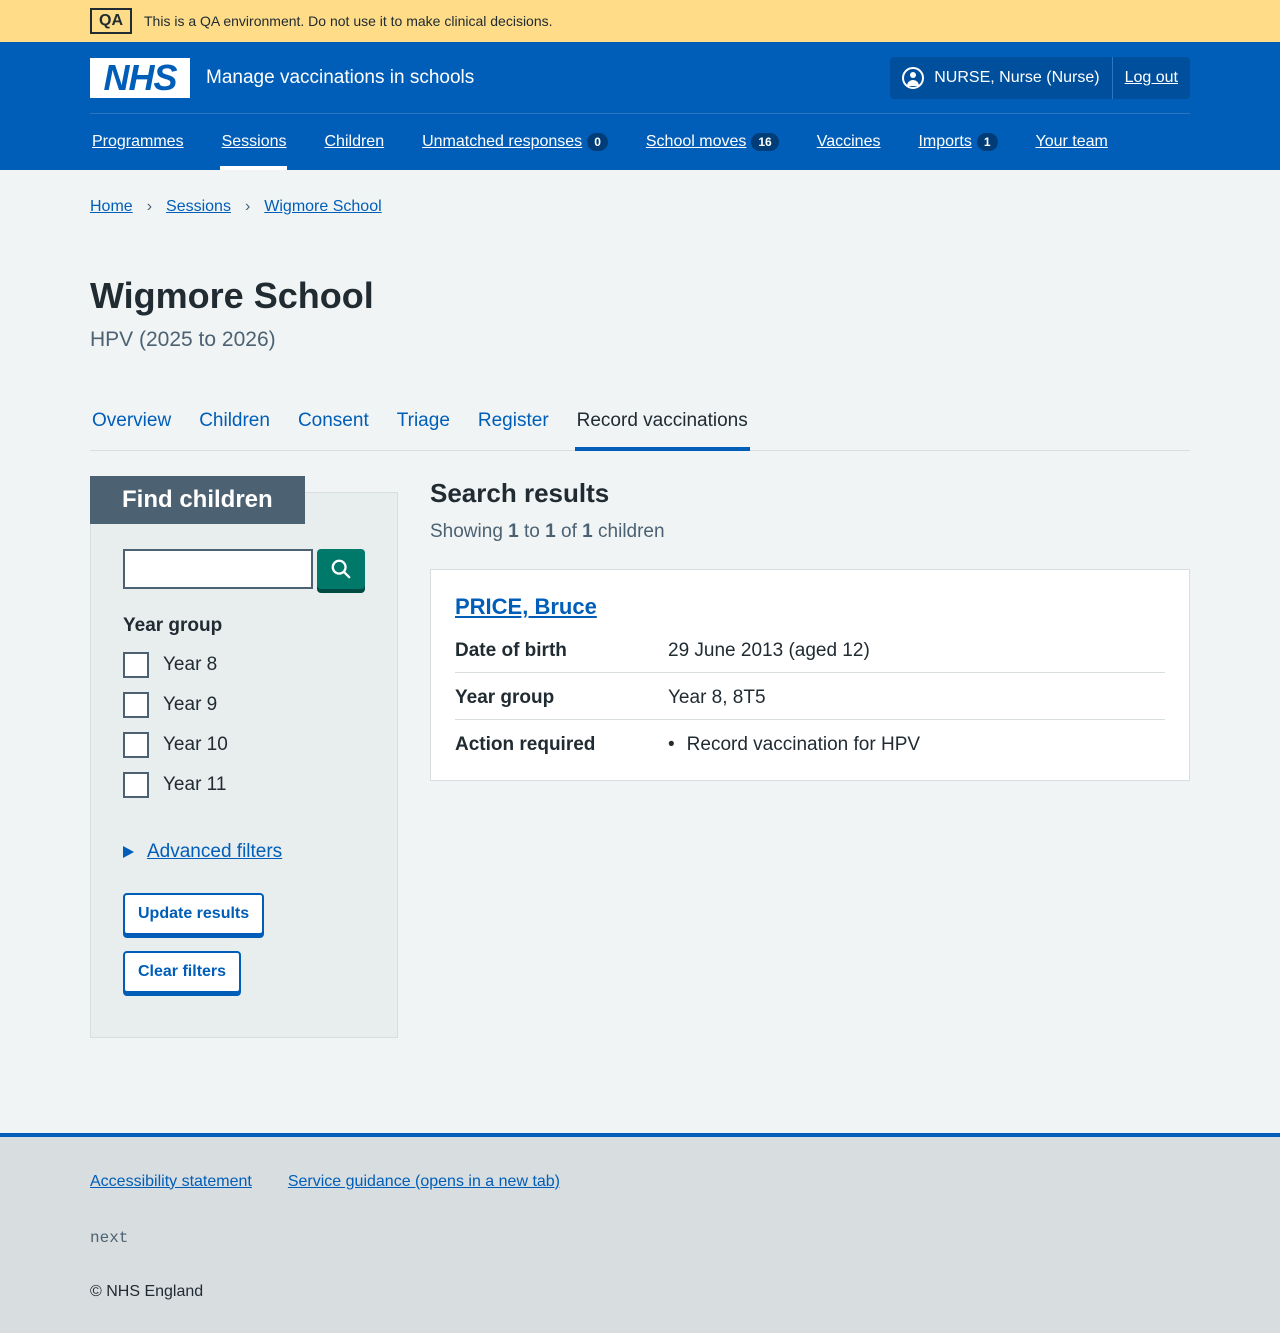 This screenshot has width=1280, height=1333. I want to click on nav-your-team: Your team, so click(1071, 142).